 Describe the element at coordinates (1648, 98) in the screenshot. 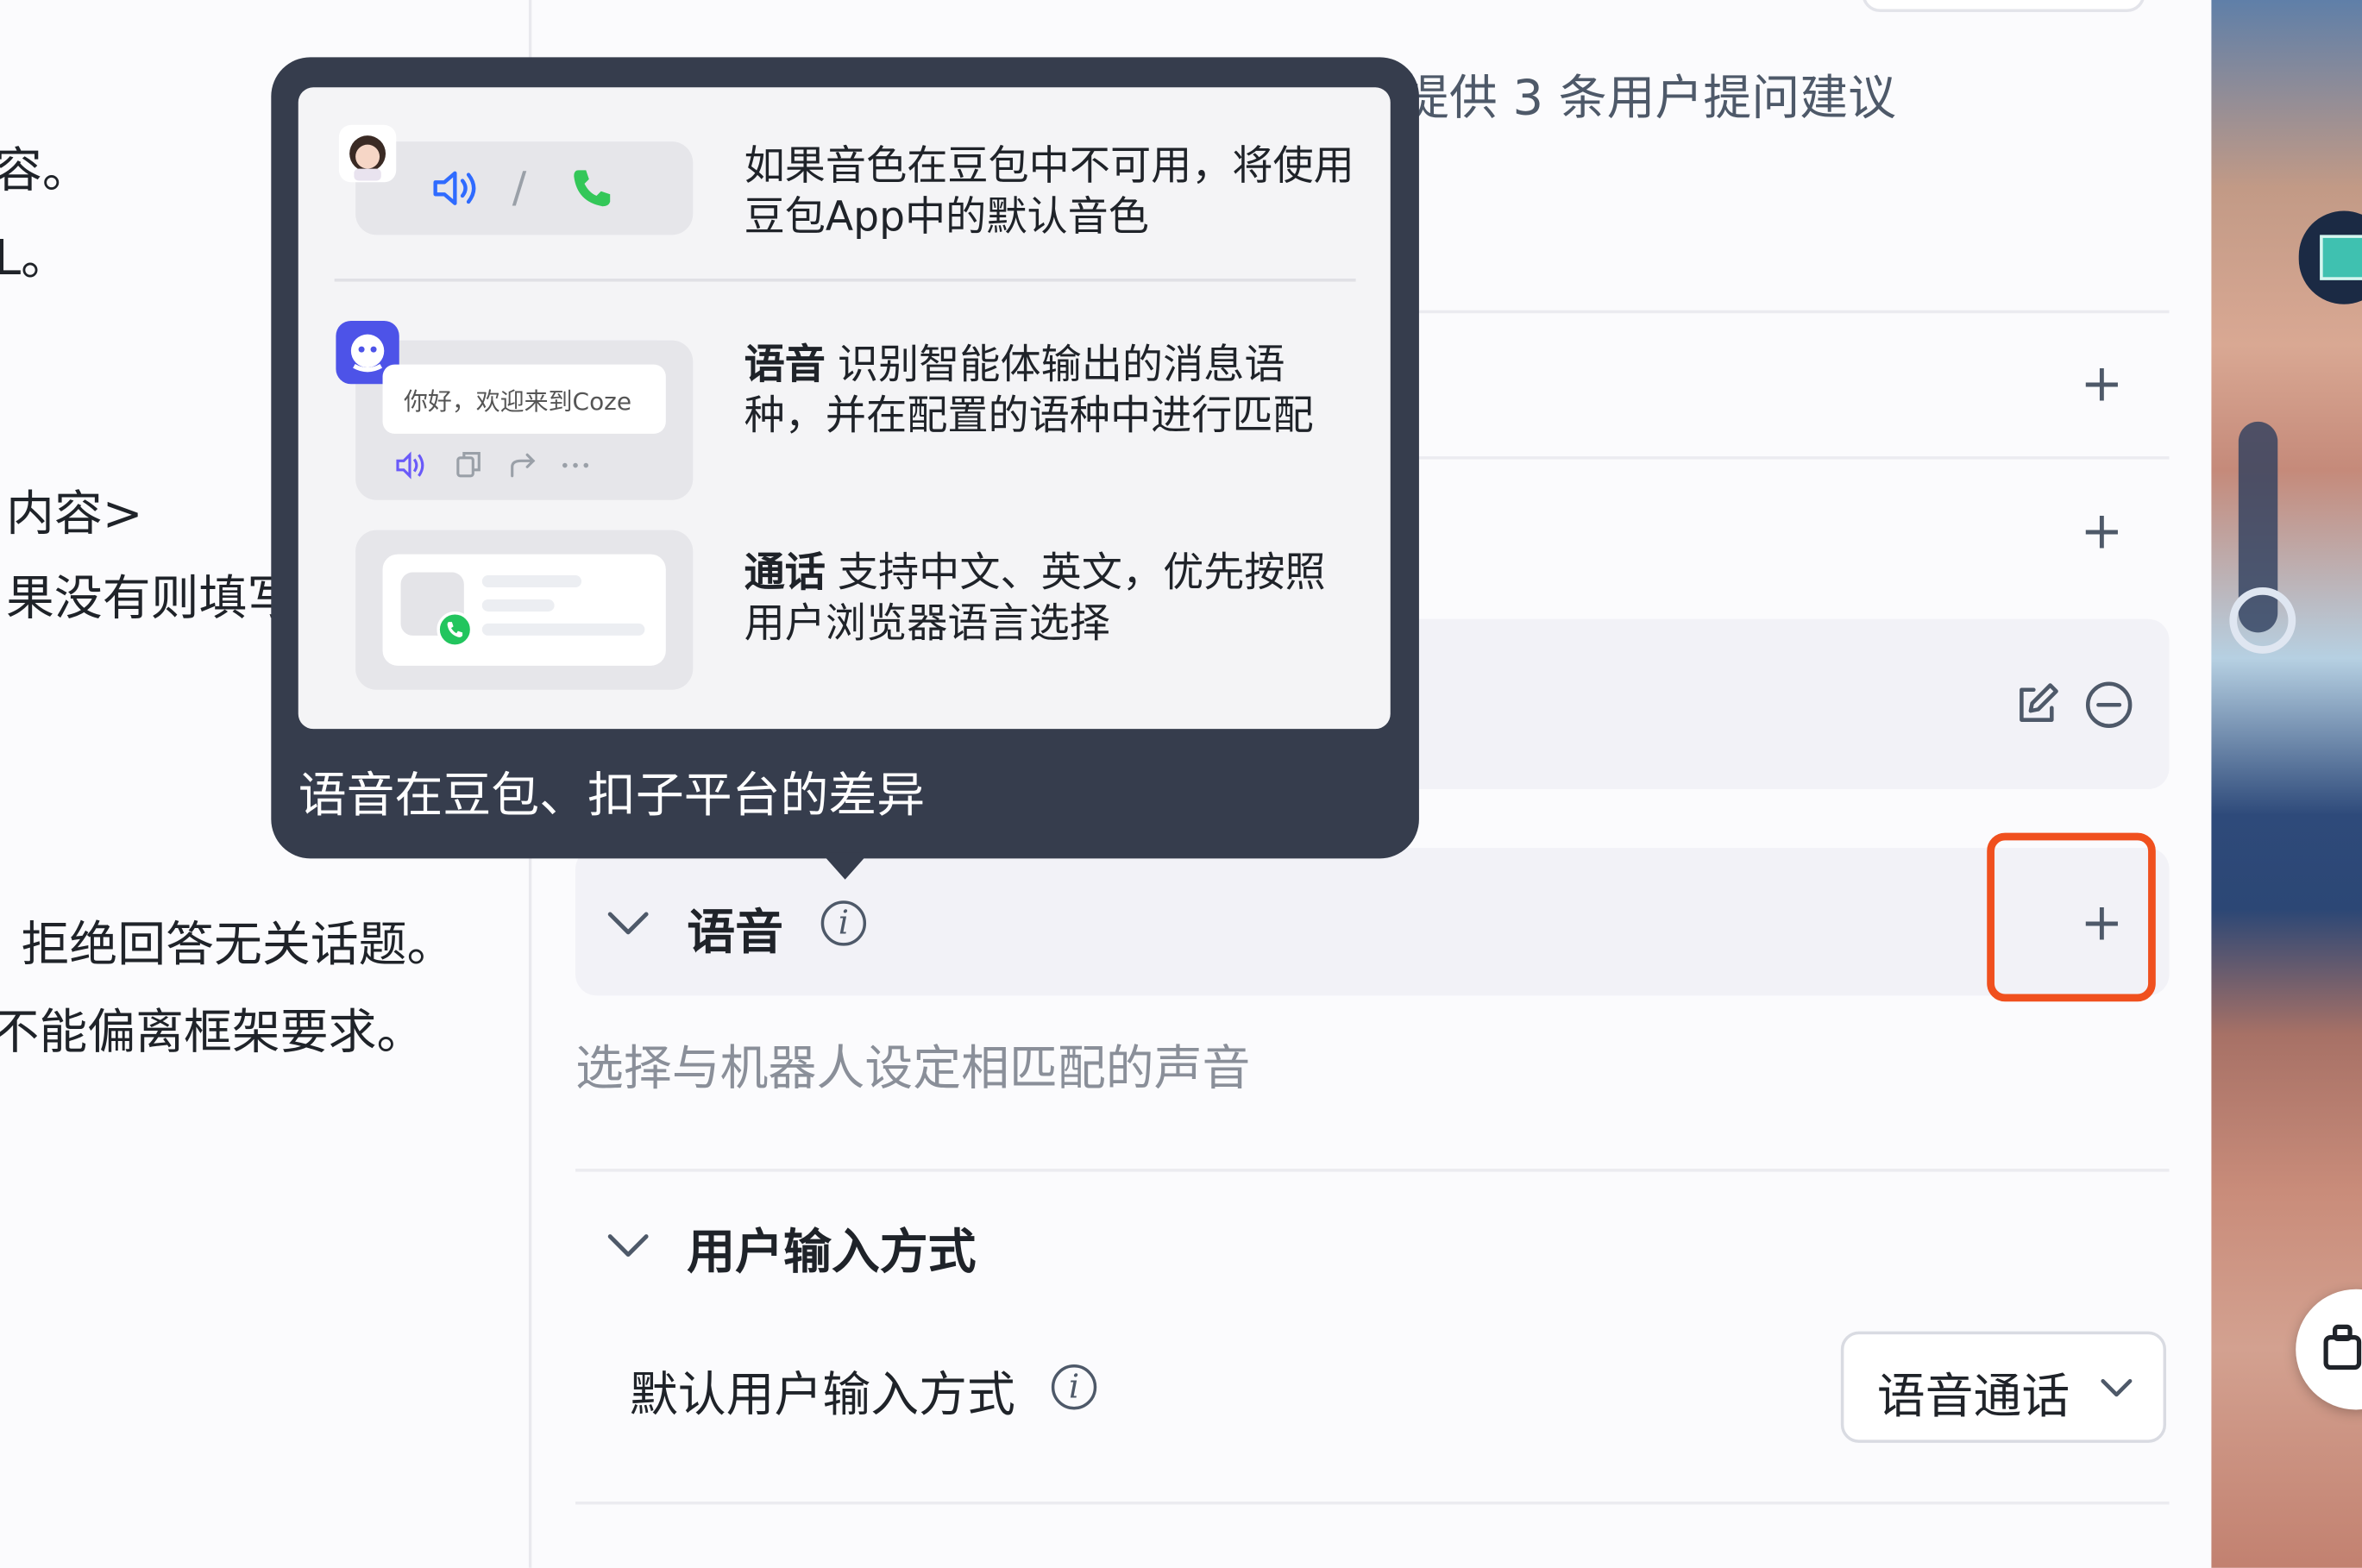

I see `suggestion-description: 提供 3 条用户提问建议` at that location.